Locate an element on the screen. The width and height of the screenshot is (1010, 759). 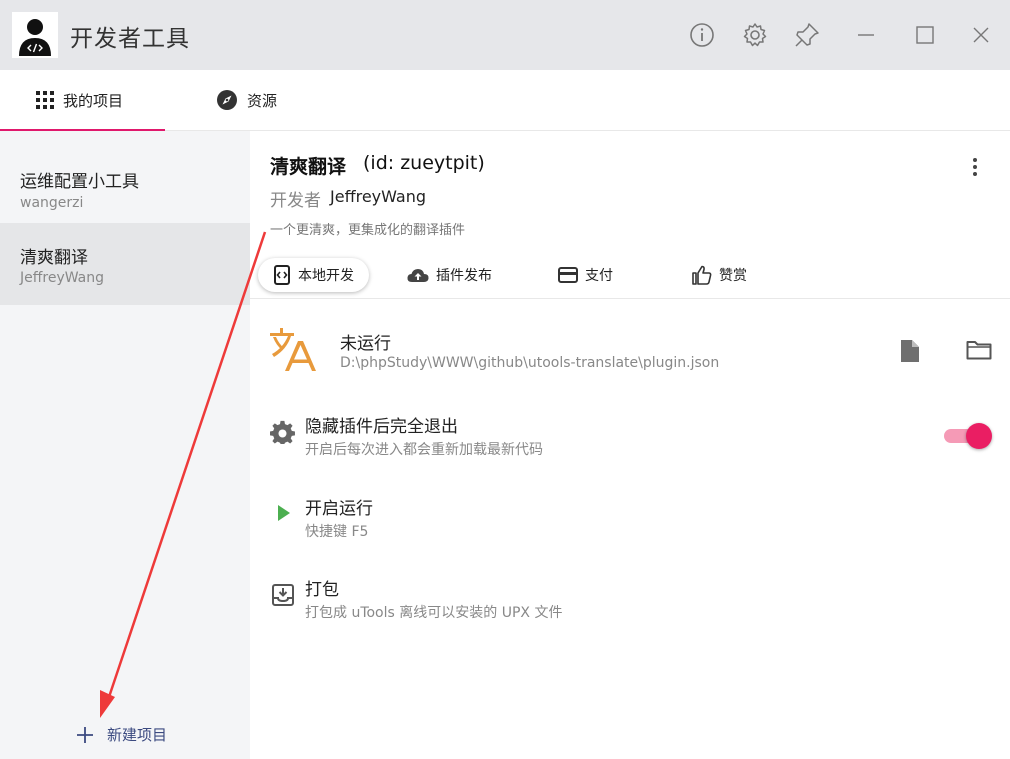
toggle-knob is located at coordinates (979, 436).